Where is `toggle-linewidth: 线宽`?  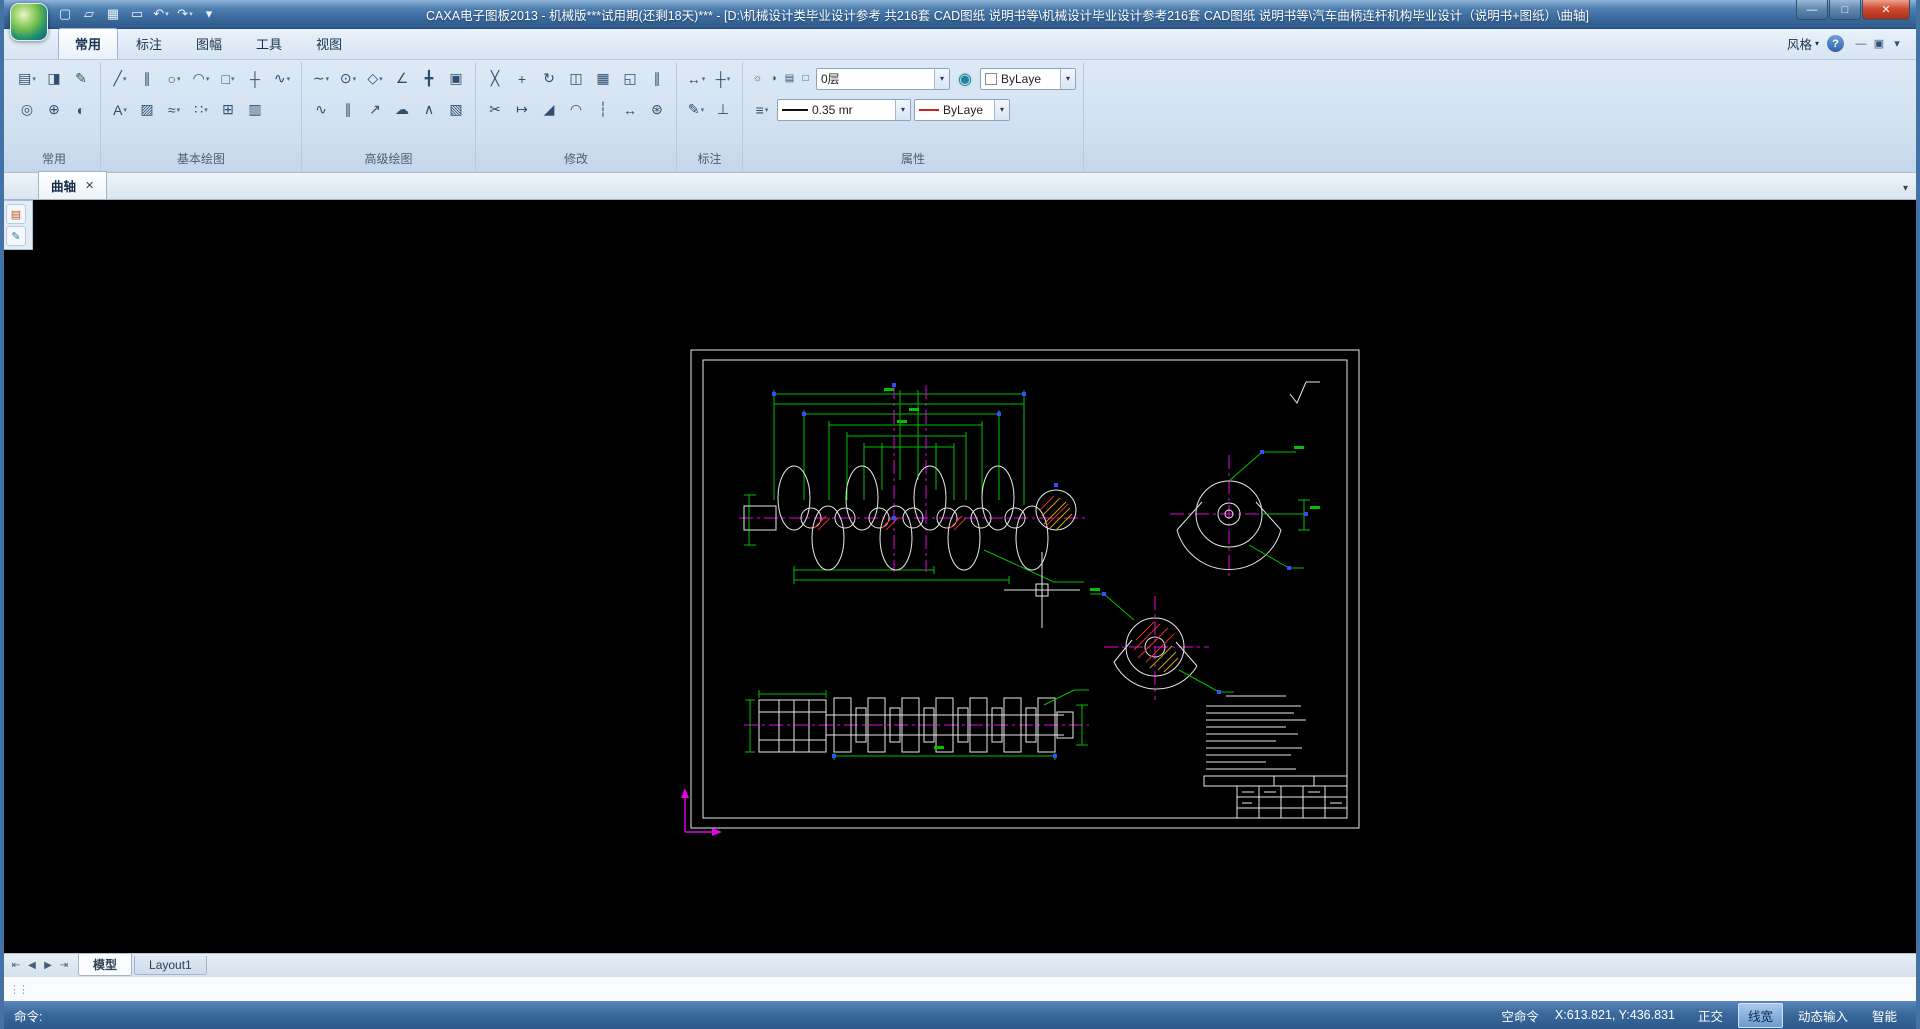
toggle-linewidth: 线宽 is located at coordinates (1760, 1015).